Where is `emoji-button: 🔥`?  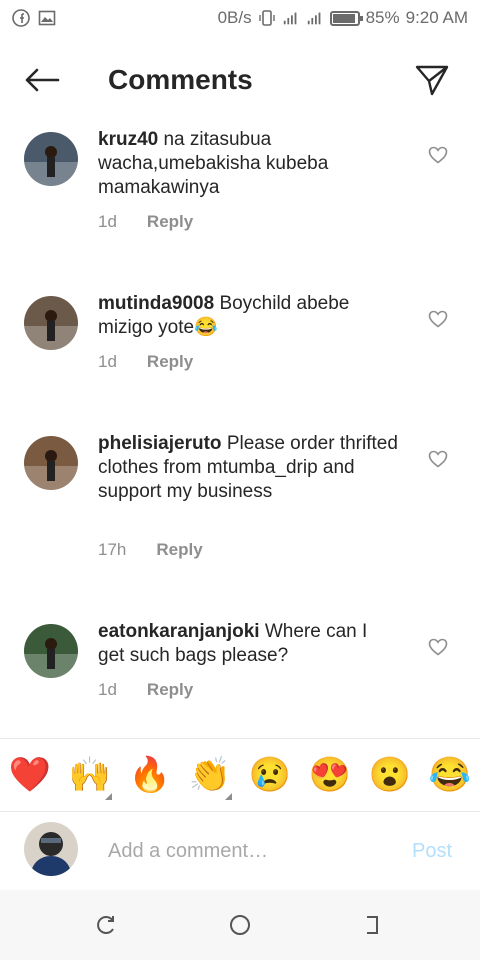 emoji-button: 🔥 is located at coordinates (150, 775).